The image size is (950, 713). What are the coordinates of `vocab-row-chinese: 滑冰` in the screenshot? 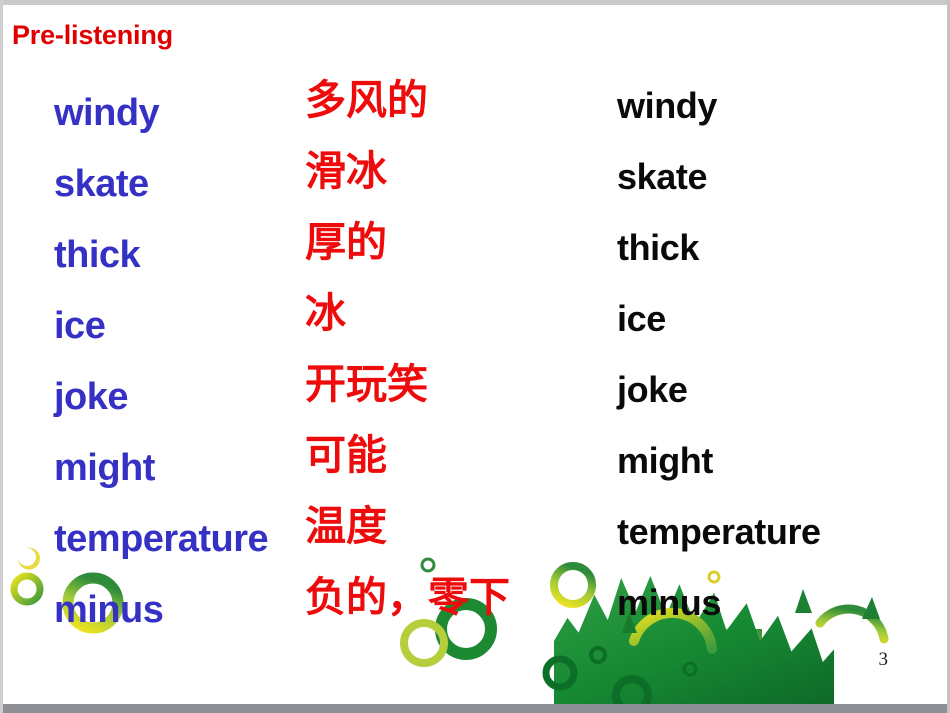 It's located at (346, 170).